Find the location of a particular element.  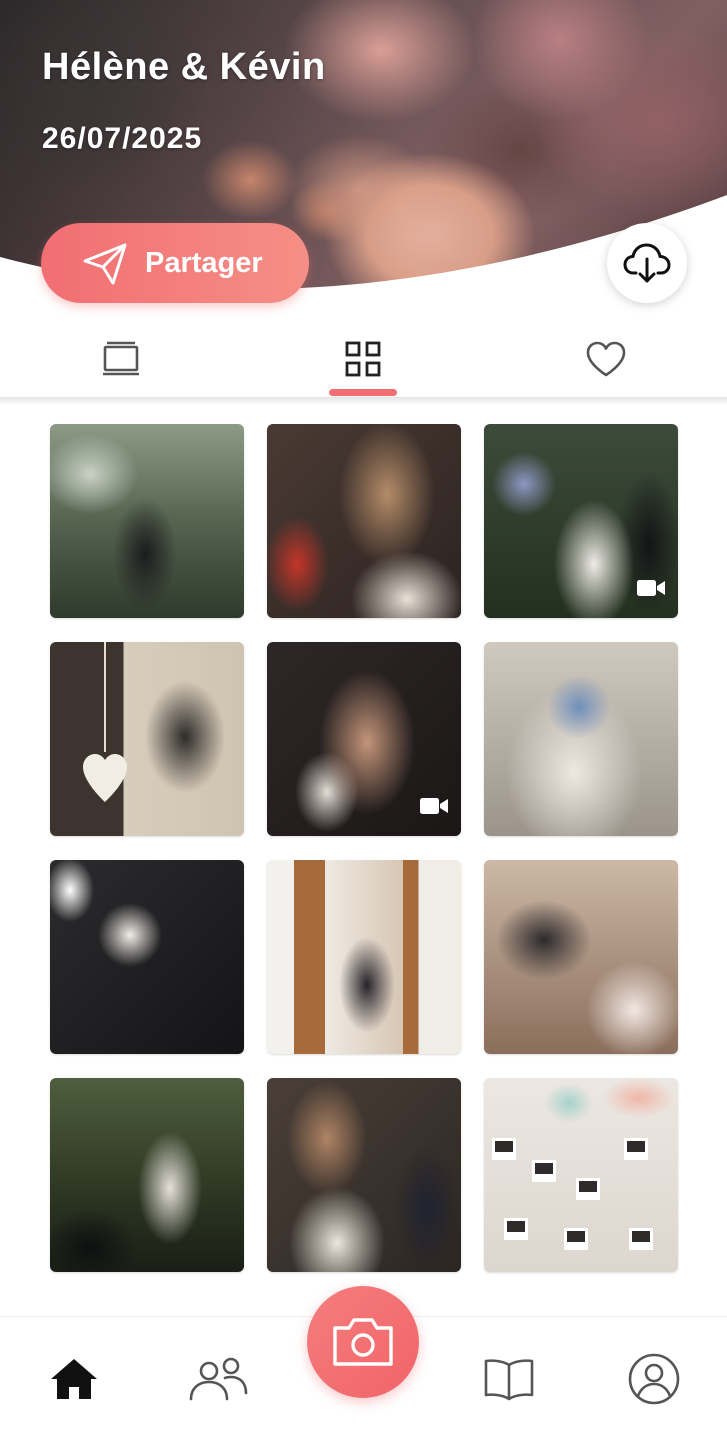

heart-icon is located at coordinates (606, 359).